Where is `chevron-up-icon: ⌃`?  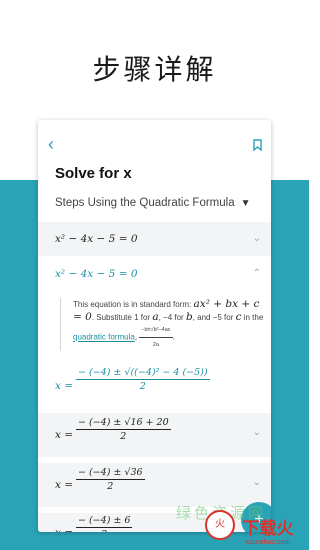
chevron-up-icon: ⌃ is located at coordinates (257, 273).